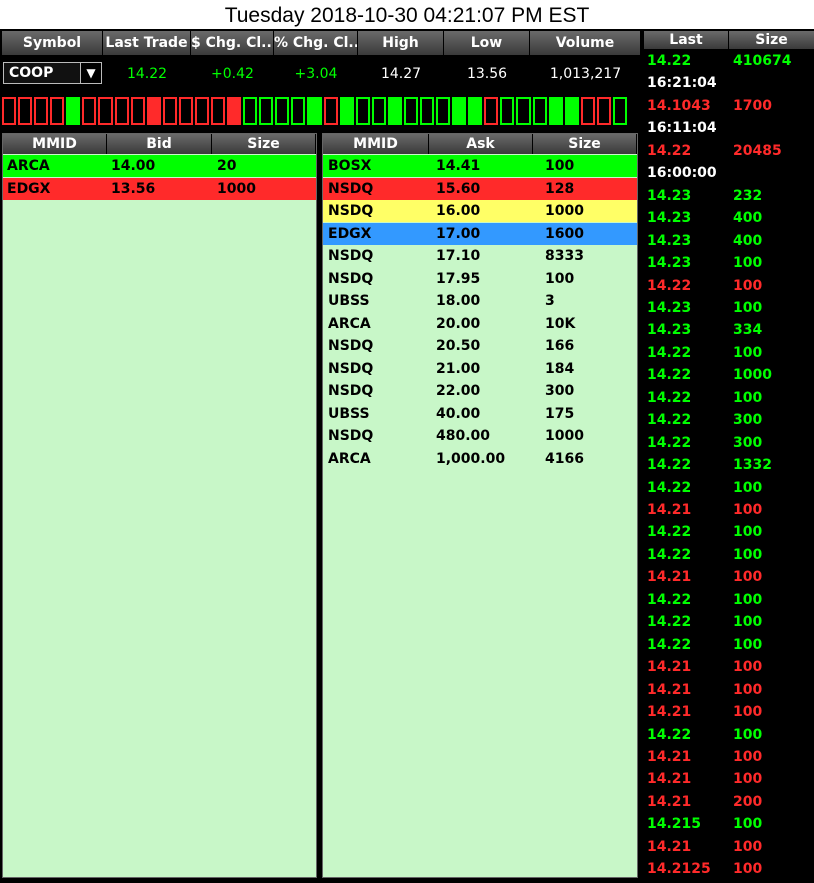  I want to click on ask-row: UBSS 18.00 3, so click(480, 301).